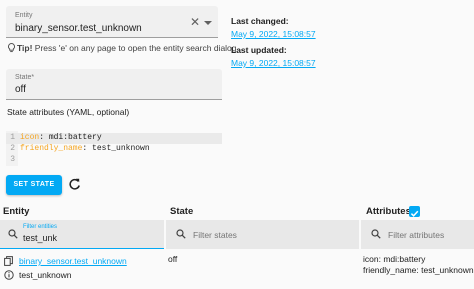 The width and height of the screenshot is (474, 289). I want to click on state-input-label: State*, so click(25, 77).